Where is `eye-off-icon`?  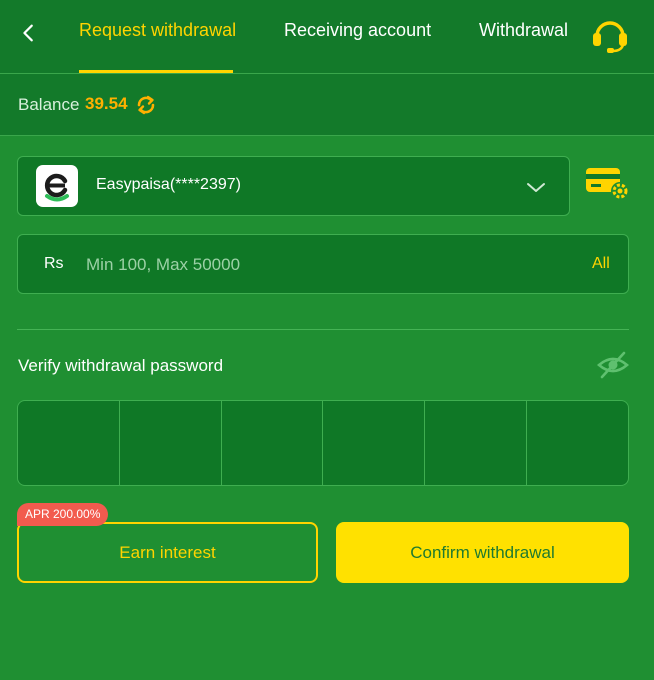 eye-off-icon is located at coordinates (613, 365).